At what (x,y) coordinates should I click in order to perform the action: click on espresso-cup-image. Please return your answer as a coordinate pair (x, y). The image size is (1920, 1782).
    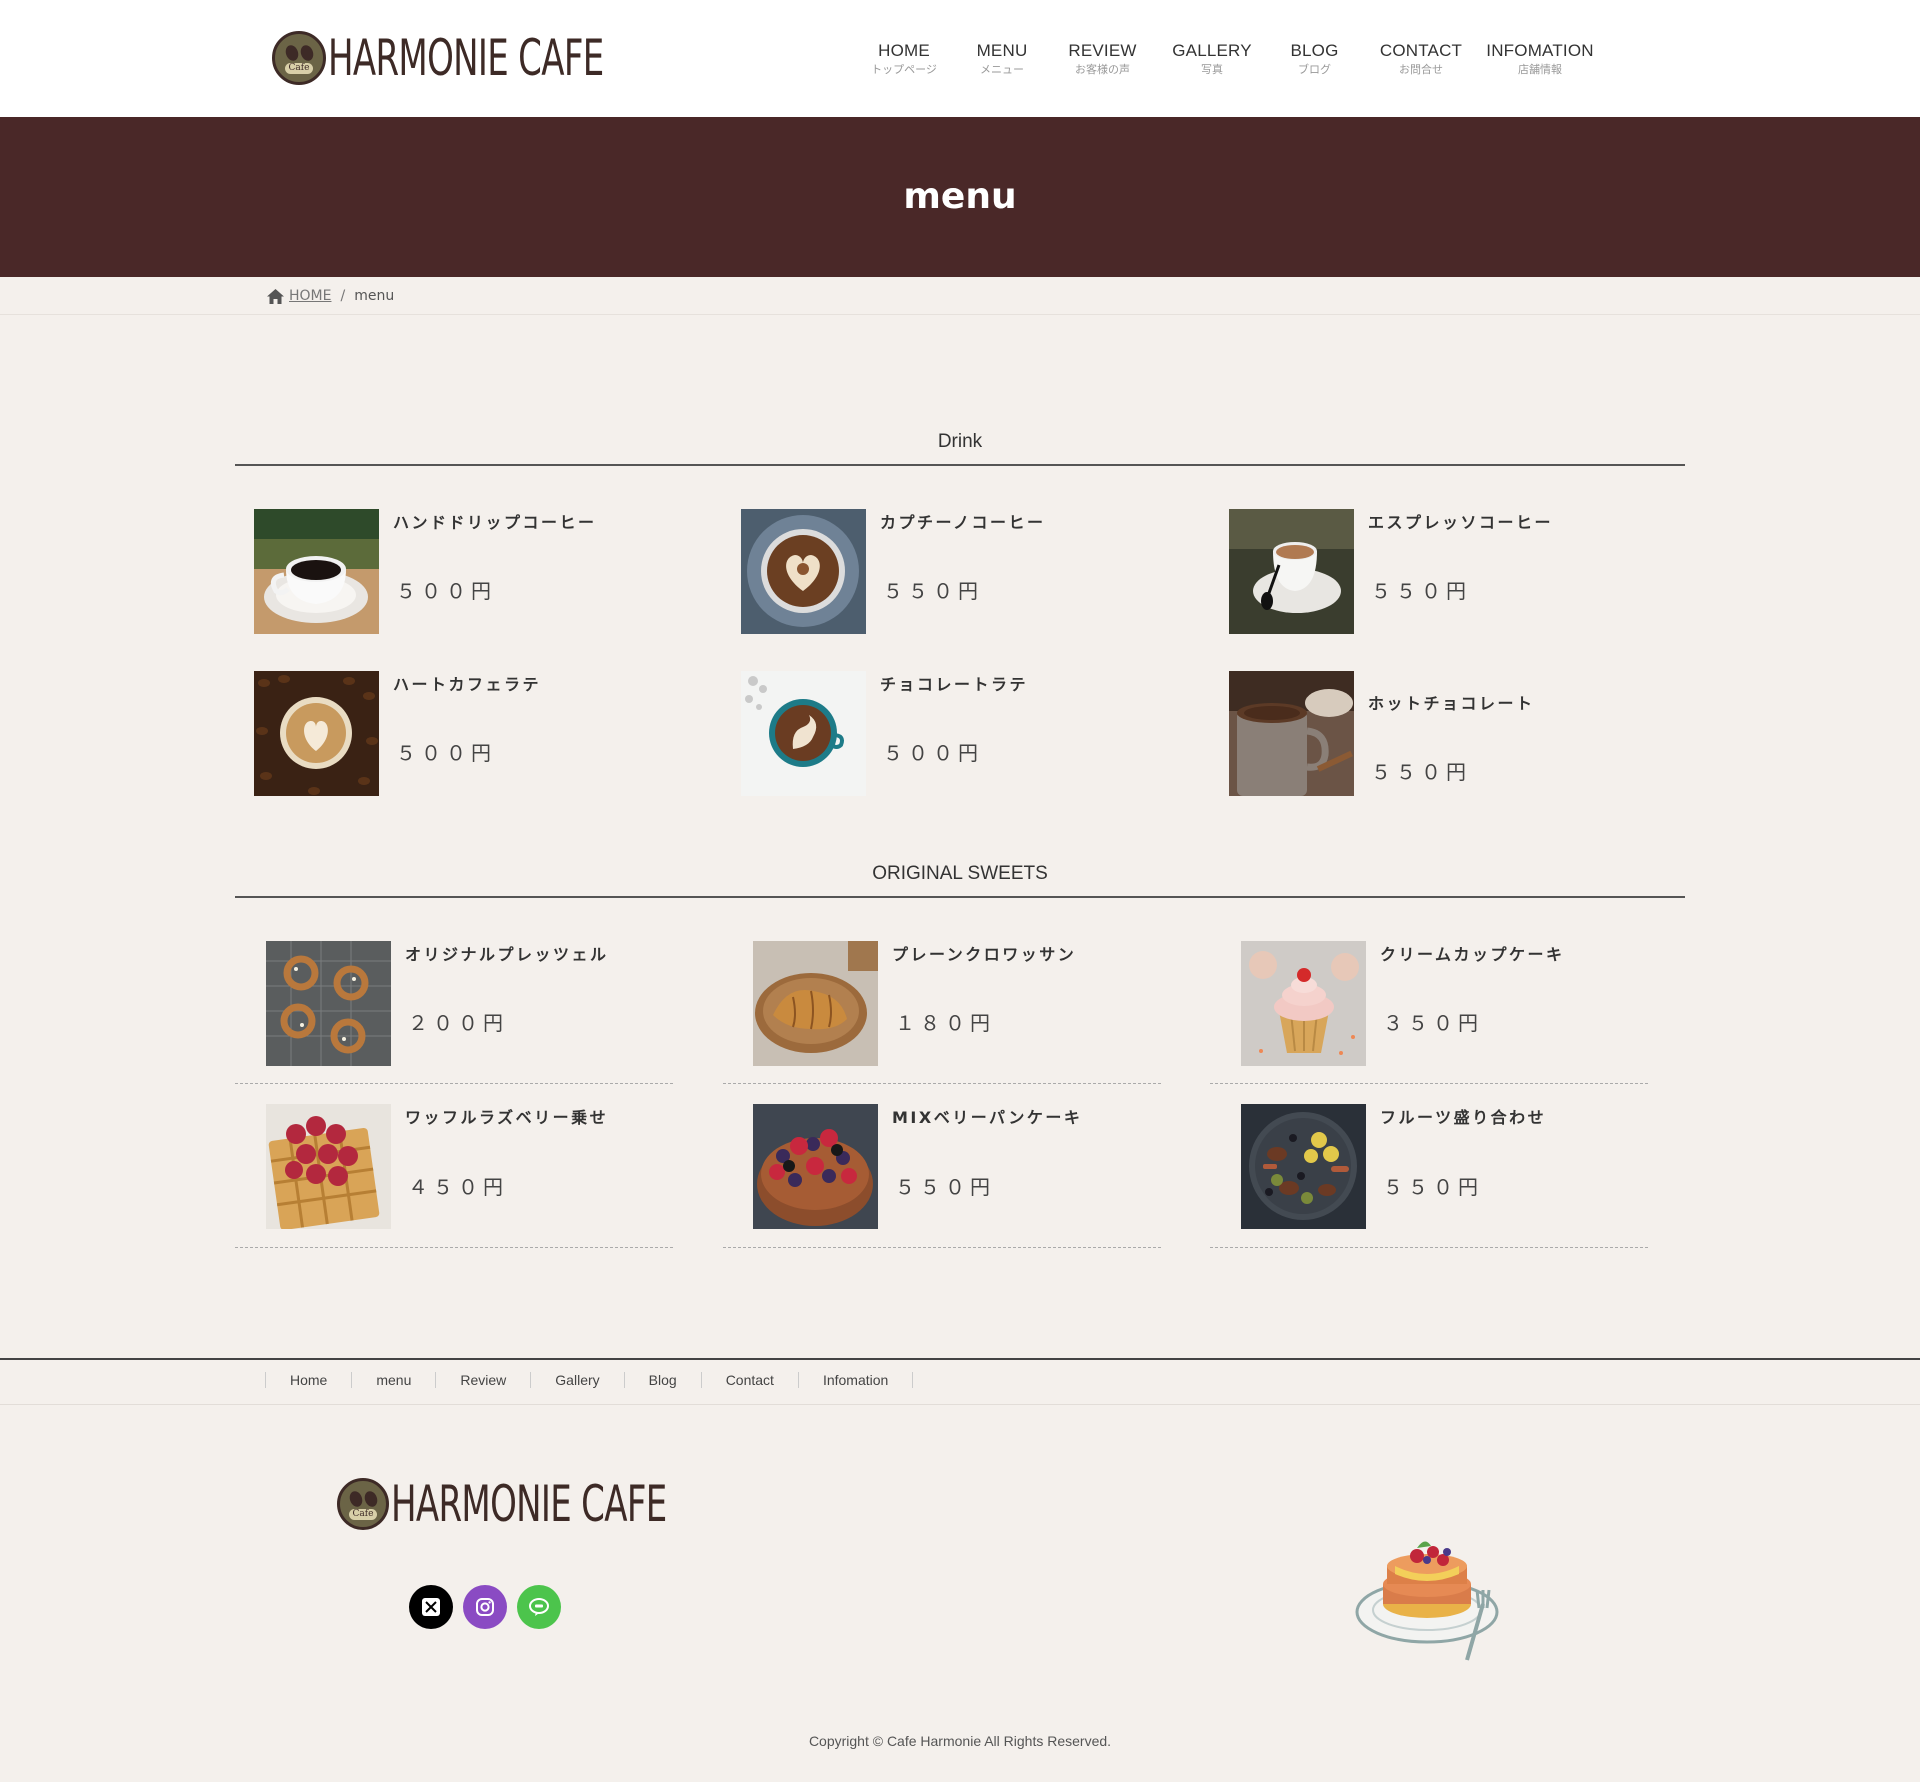
    Looking at the image, I should click on (1291, 571).